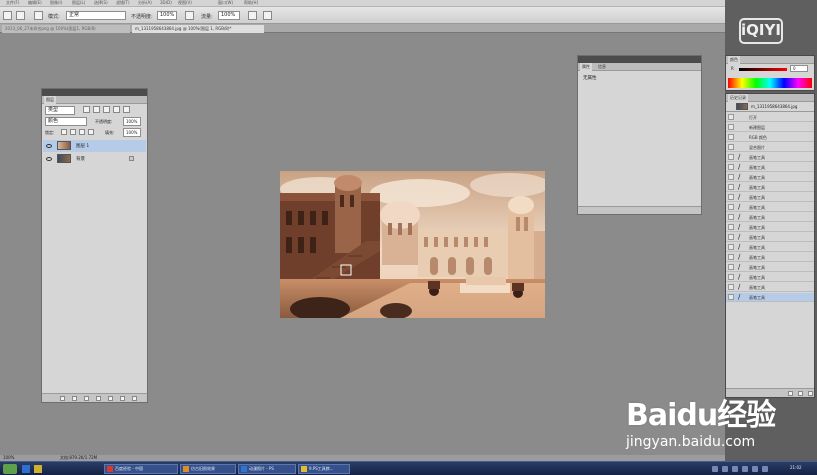  What do you see at coordinates (225, 3) in the screenshot?
I see `menu-window: 窗口(W)` at bounding box center [225, 3].